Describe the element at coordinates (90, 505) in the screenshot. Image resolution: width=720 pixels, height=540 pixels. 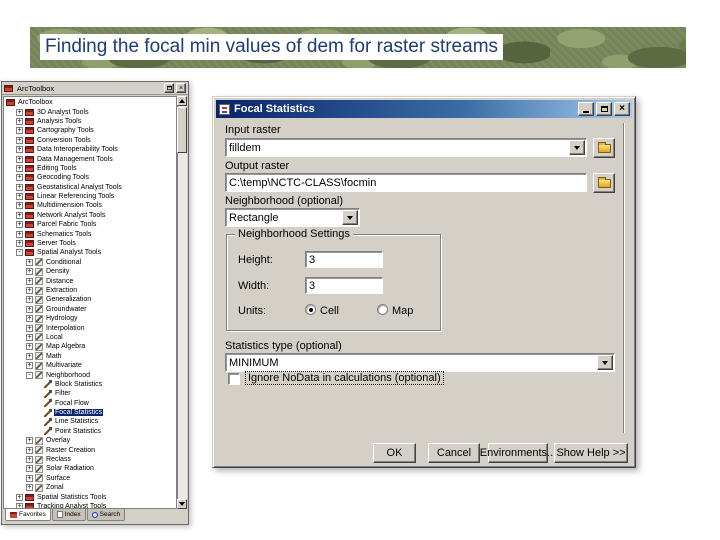
I see `tree-item-tracking-analyst-tools: + Tracking Analyst Tools` at that location.